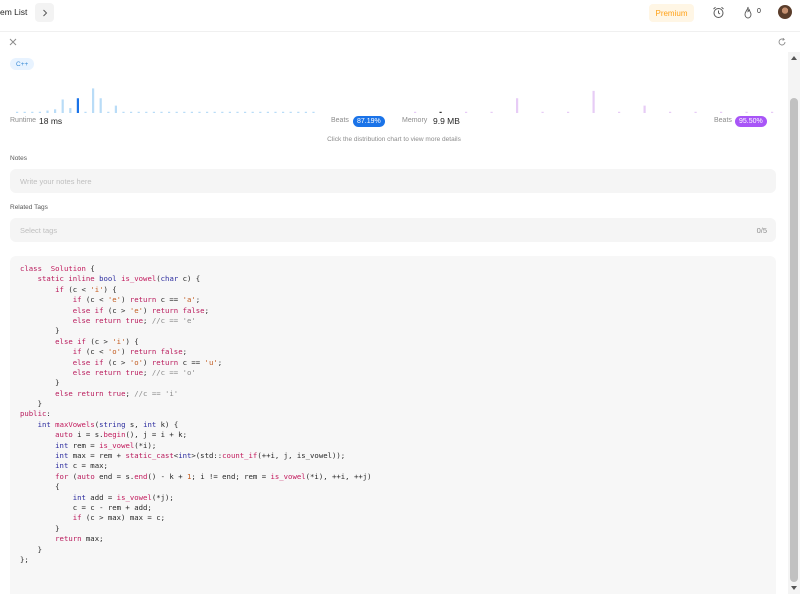 Image resolution: width=800 pixels, height=594 pixels. I want to click on code-line: if (c < 'o') return false;, so click(129, 352).